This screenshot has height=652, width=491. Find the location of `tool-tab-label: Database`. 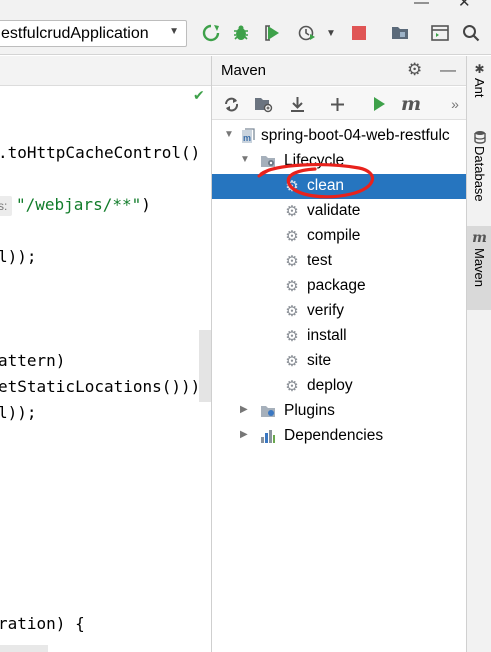

tool-tab-label: Database is located at coordinates (479, 174).